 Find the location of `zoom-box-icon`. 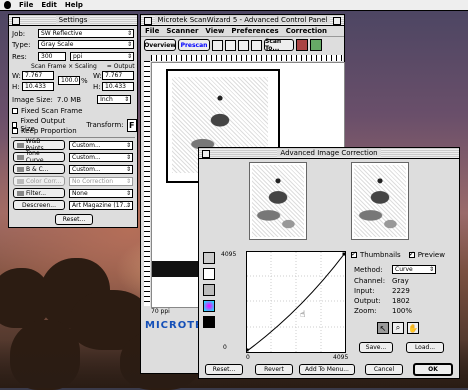

zoom-box-icon is located at coordinates (337, 21).